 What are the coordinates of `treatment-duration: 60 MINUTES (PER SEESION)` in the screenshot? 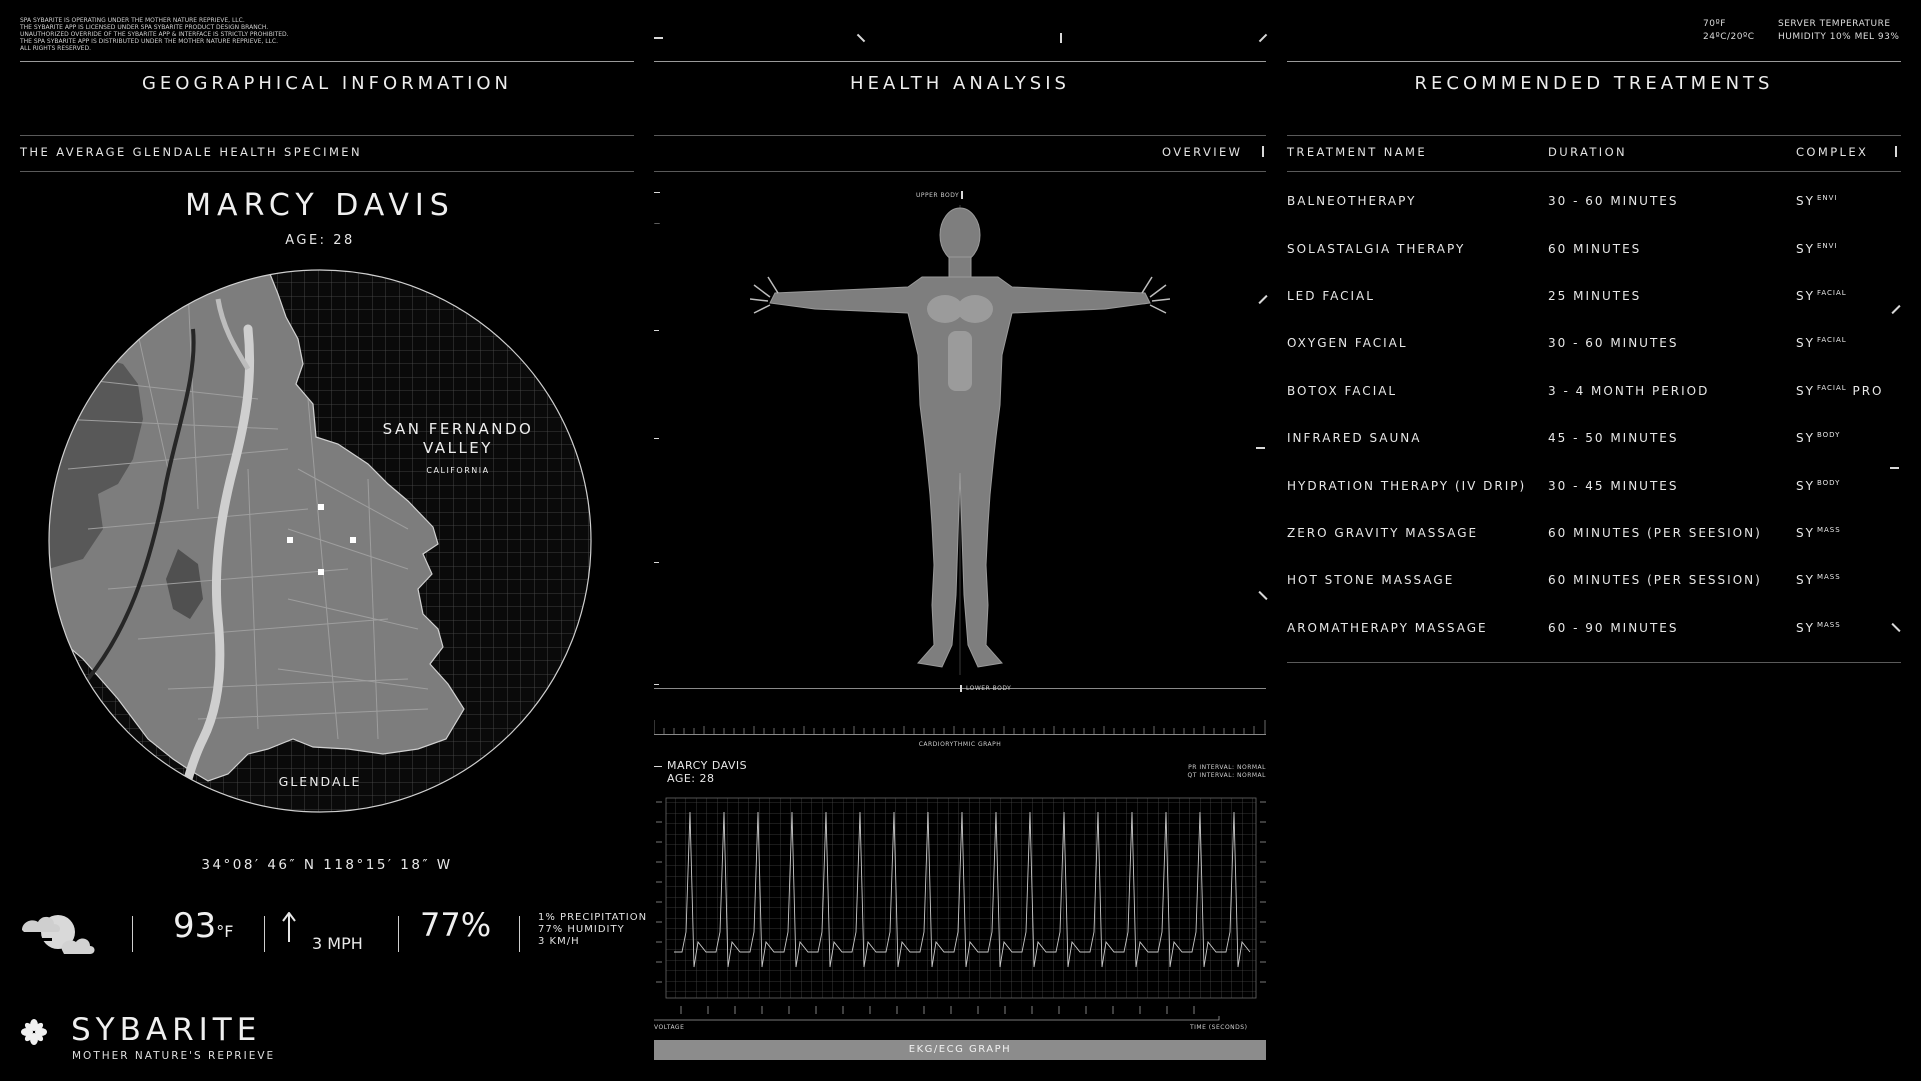 It's located at (1655, 533).